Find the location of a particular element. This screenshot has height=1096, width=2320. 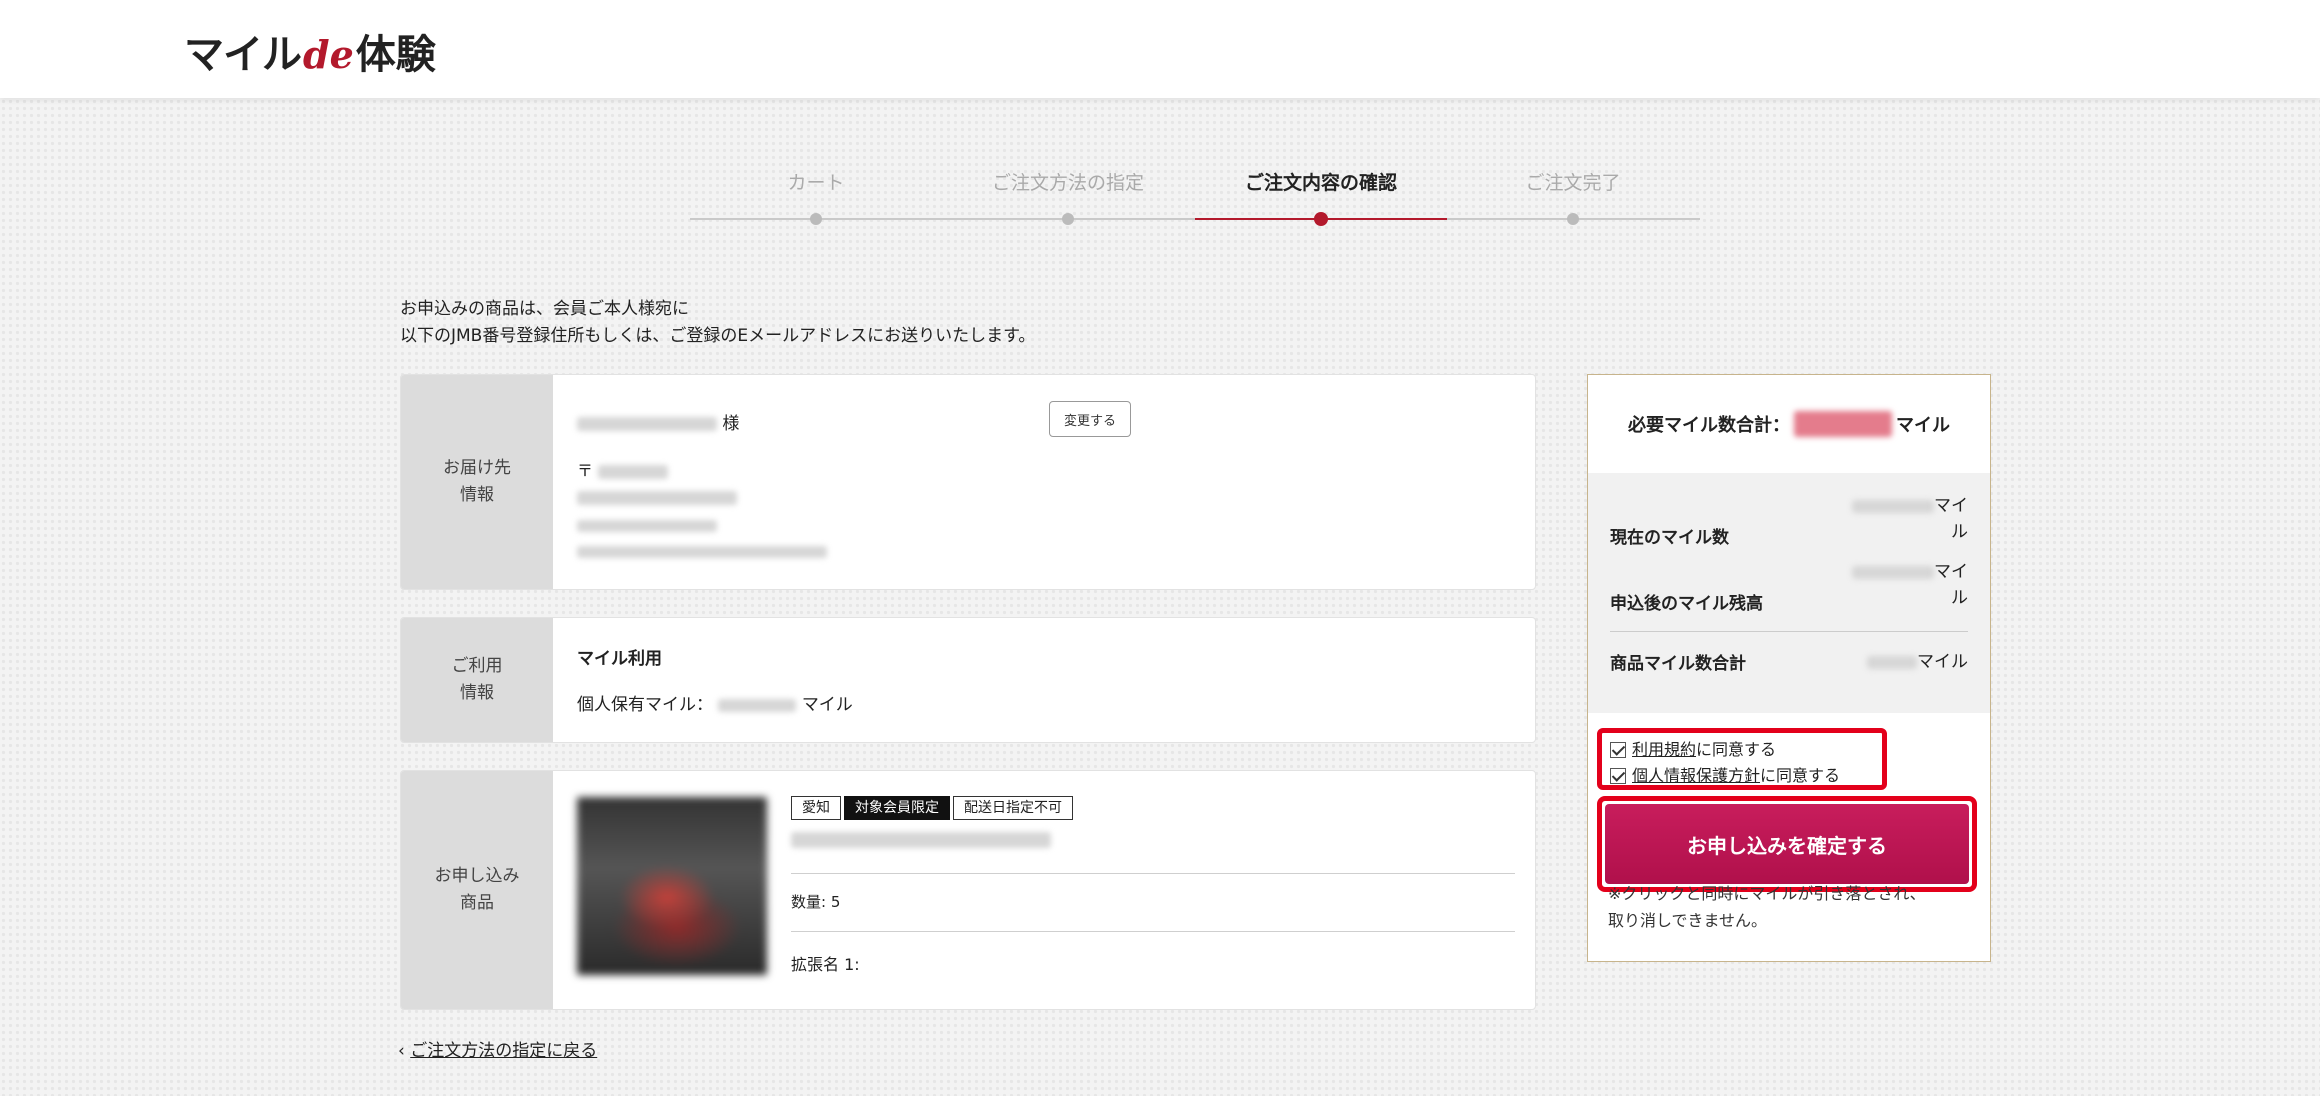

recipient-name: 様 is located at coordinates (658, 421).